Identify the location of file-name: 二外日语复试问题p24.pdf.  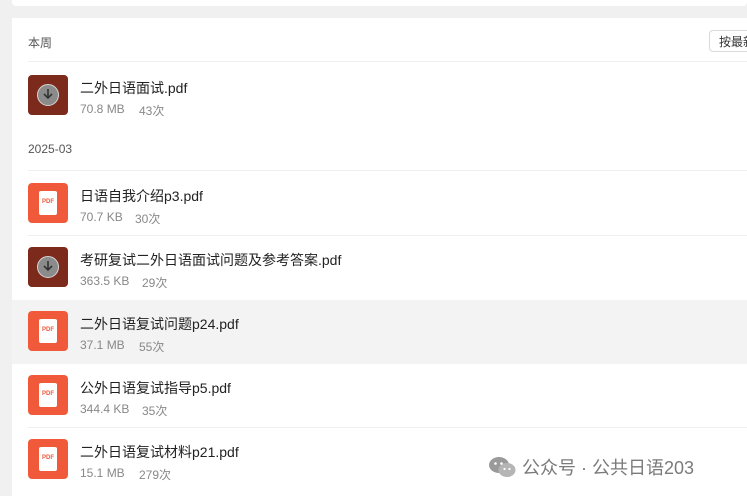
(159, 324).